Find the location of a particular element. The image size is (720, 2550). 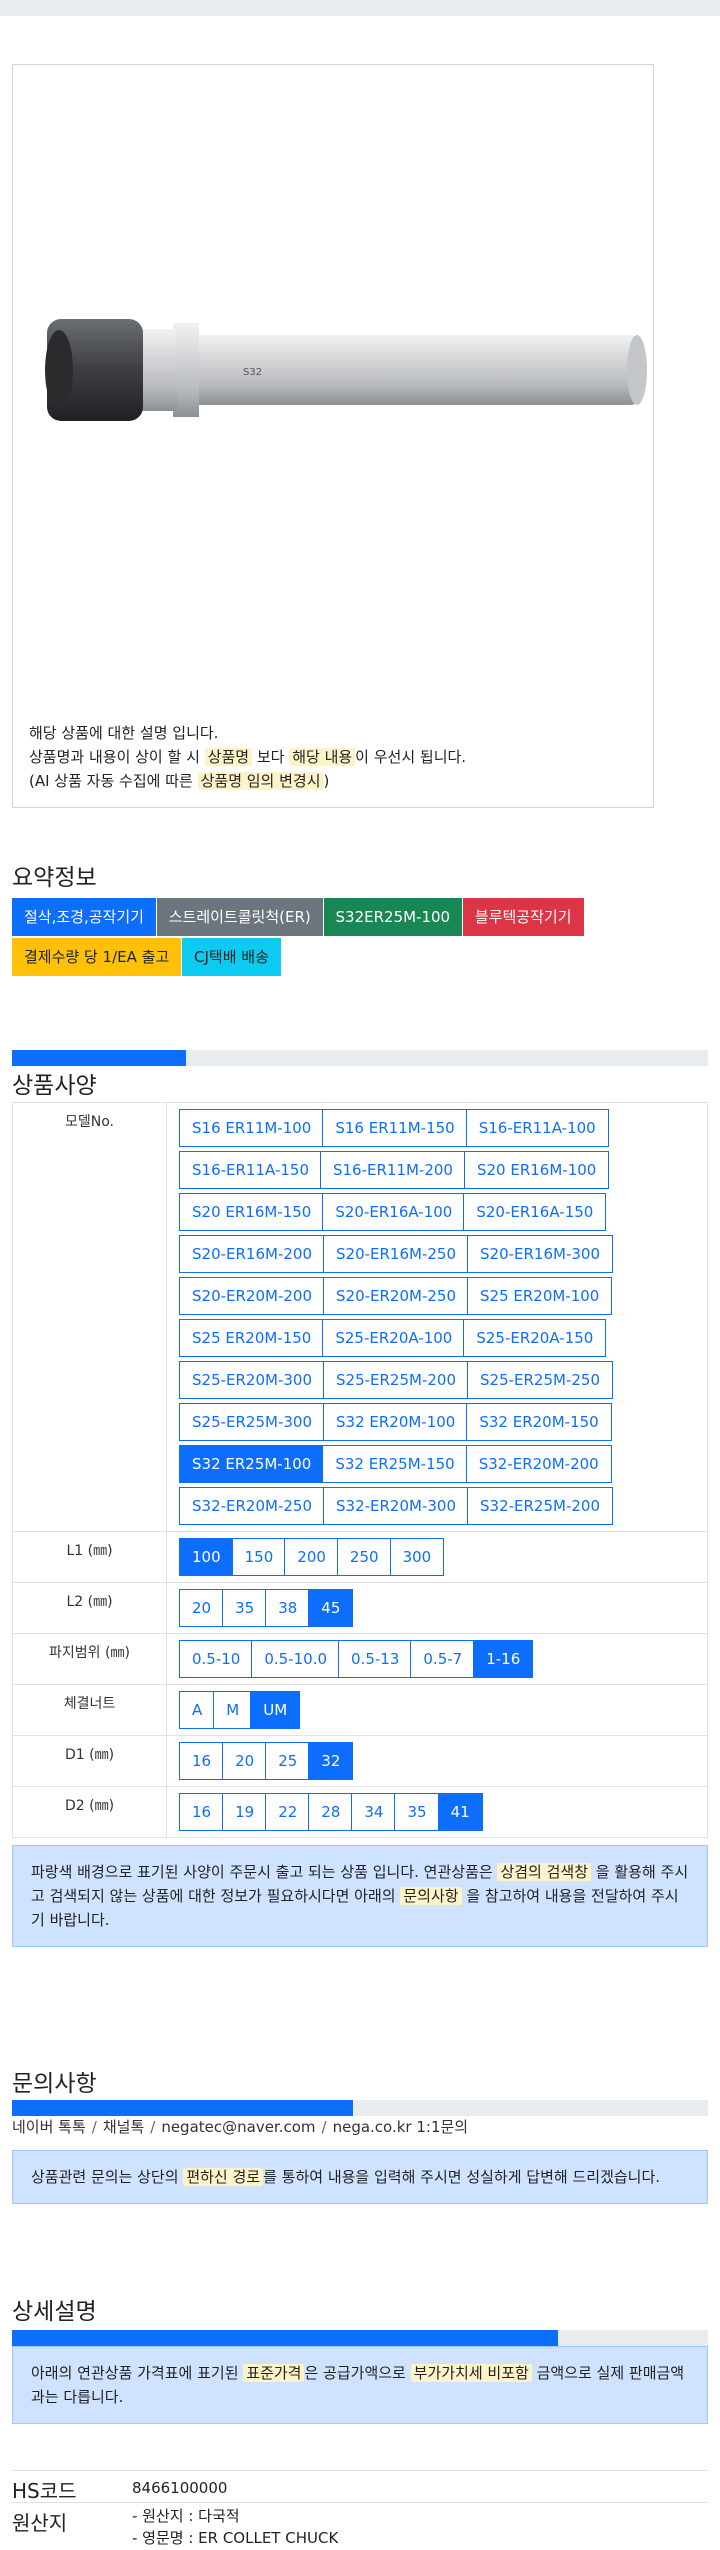

spec-option-button: S25-ER25M-200 is located at coordinates (396, 1380).